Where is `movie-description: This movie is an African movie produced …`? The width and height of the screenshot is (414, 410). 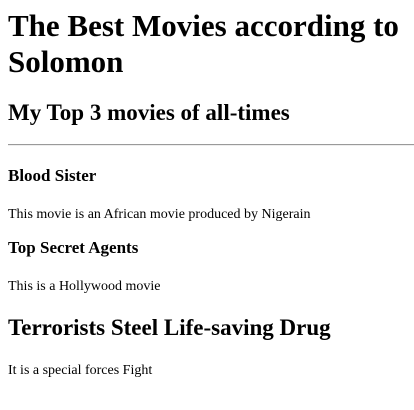
movie-description: This movie is an African movie produced … is located at coordinates (159, 214).